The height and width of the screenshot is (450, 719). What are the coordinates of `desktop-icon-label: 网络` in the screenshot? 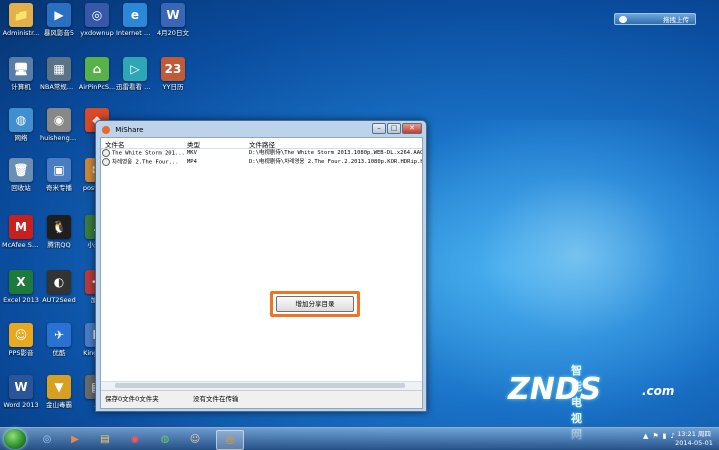 It's located at (21, 138).